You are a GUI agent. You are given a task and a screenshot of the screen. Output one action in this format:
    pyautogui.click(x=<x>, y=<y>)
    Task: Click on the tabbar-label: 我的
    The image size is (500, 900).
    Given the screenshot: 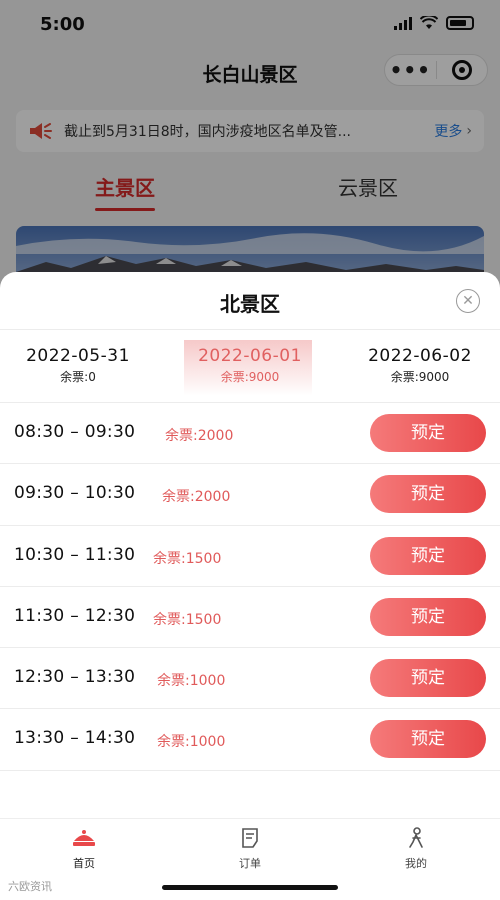 What is the action you would take?
    pyautogui.click(x=416, y=863)
    